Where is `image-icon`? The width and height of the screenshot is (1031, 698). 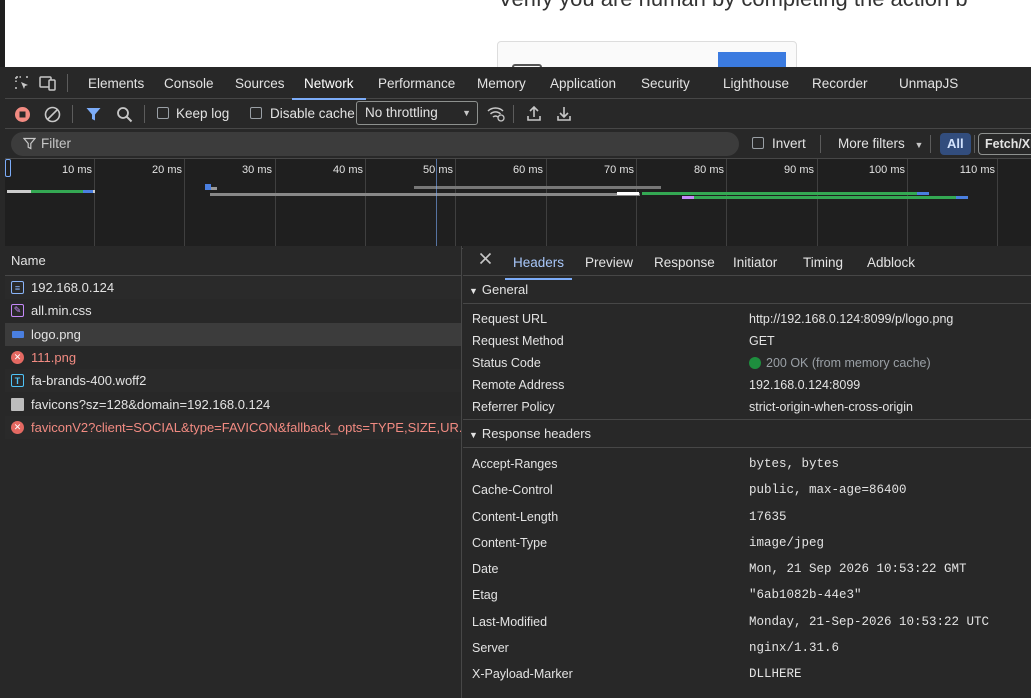
image-icon is located at coordinates (17, 334).